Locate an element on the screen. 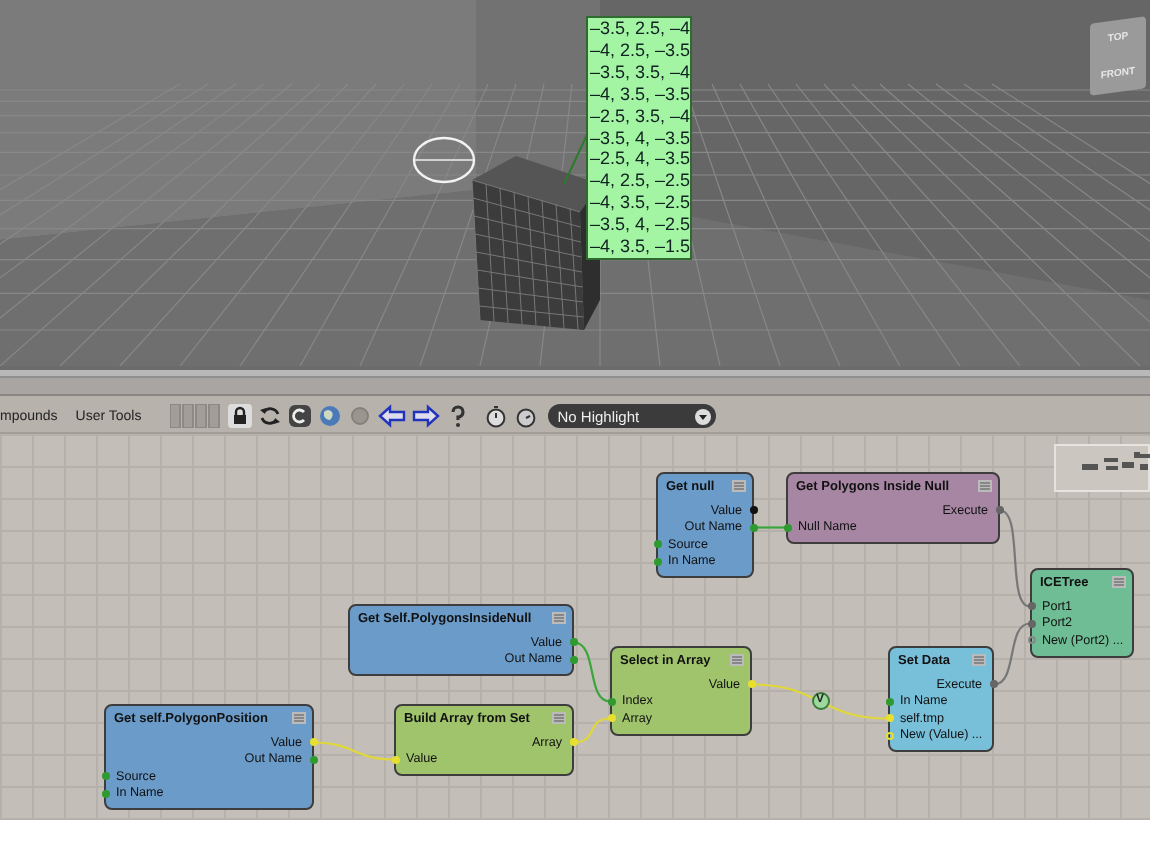 This screenshot has width=1168, height=842. caret-icon is located at coordinates (702, 416).